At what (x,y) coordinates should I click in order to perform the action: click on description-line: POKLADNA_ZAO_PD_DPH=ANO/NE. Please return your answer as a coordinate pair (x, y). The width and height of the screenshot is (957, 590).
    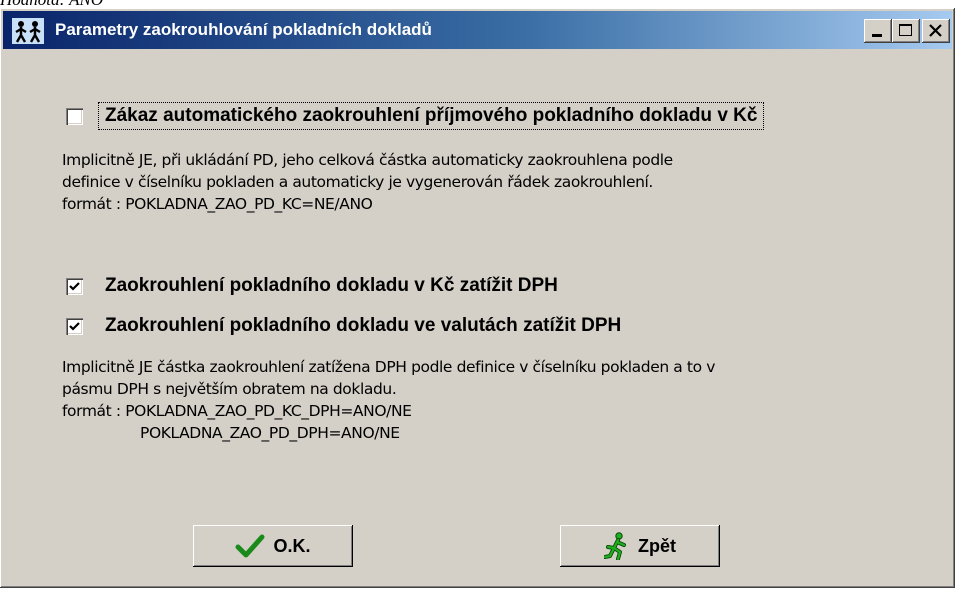
    Looking at the image, I should click on (270, 433).